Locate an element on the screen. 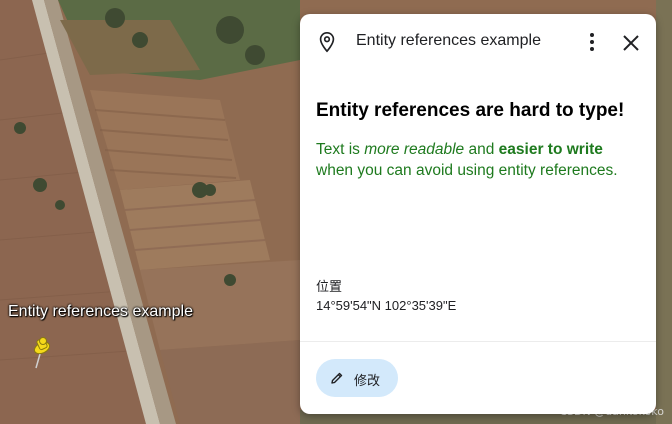  edit-button-label: 修改 is located at coordinates (367, 380).